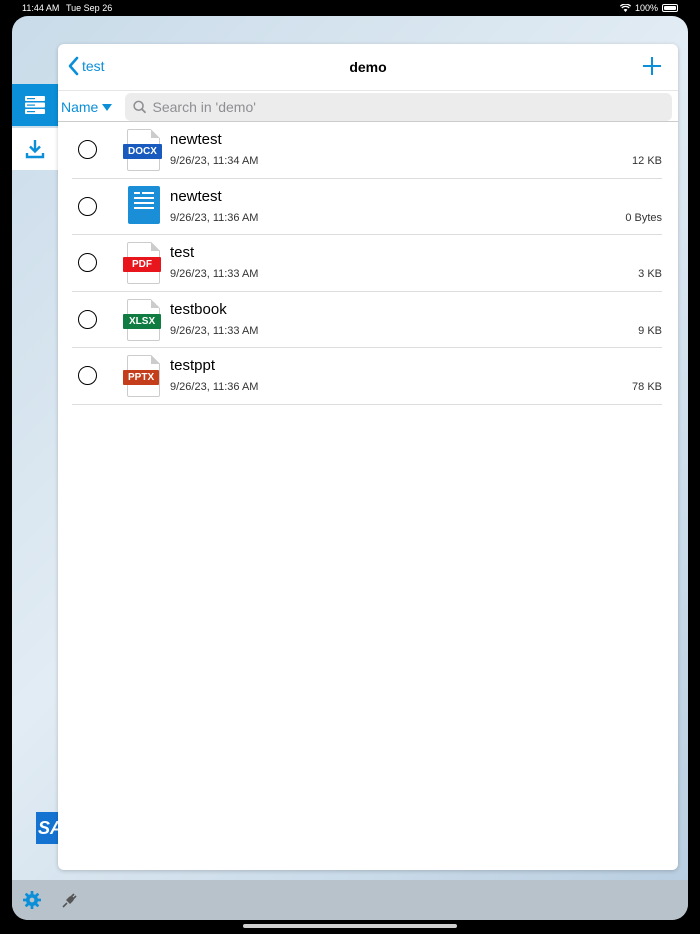 The image size is (700, 934). I want to click on xlsx-file-icon: XLSX, so click(143, 319).